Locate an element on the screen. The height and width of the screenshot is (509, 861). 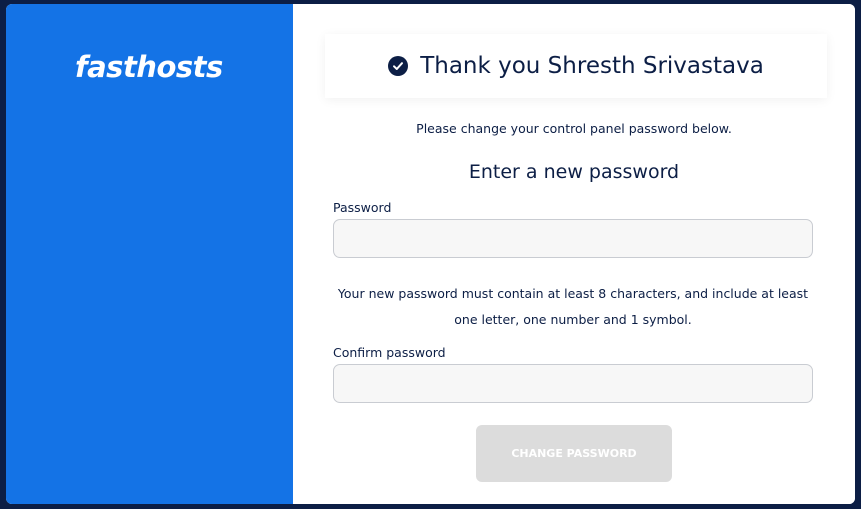
fasthosts-logo: fasthosts is located at coordinates (149, 67).